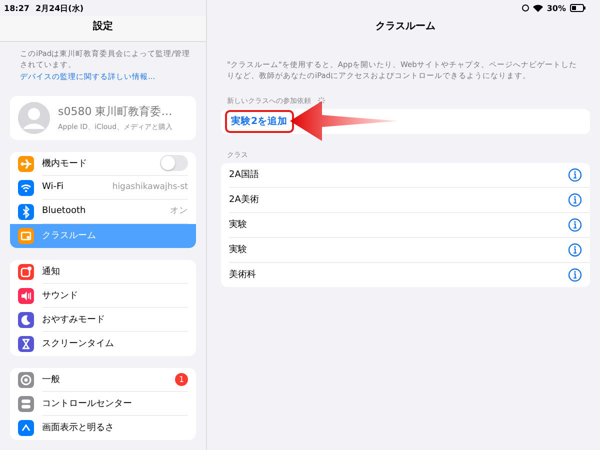  I want to click on settings-label: コントロールセンター, so click(87, 404).